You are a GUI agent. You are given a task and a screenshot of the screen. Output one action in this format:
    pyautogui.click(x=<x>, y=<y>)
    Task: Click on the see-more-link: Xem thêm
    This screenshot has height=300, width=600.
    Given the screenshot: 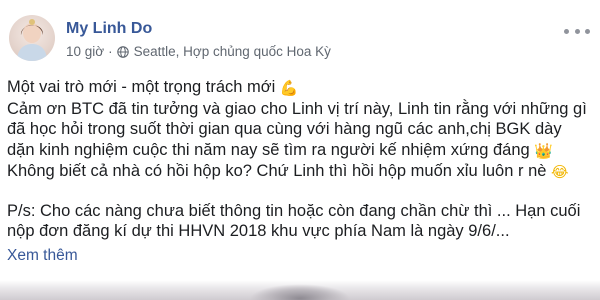 What is the action you would take?
    pyautogui.click(x=42, y=256)
    